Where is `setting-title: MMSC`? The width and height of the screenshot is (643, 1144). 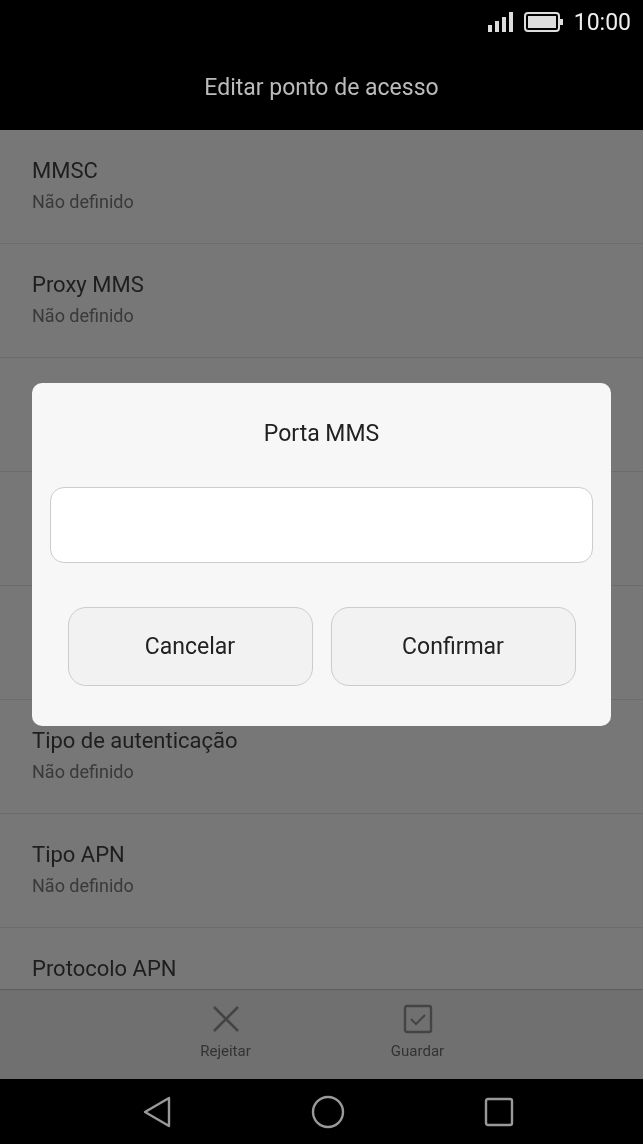
setting-title: MMSC is located at coordinates (65, 170).